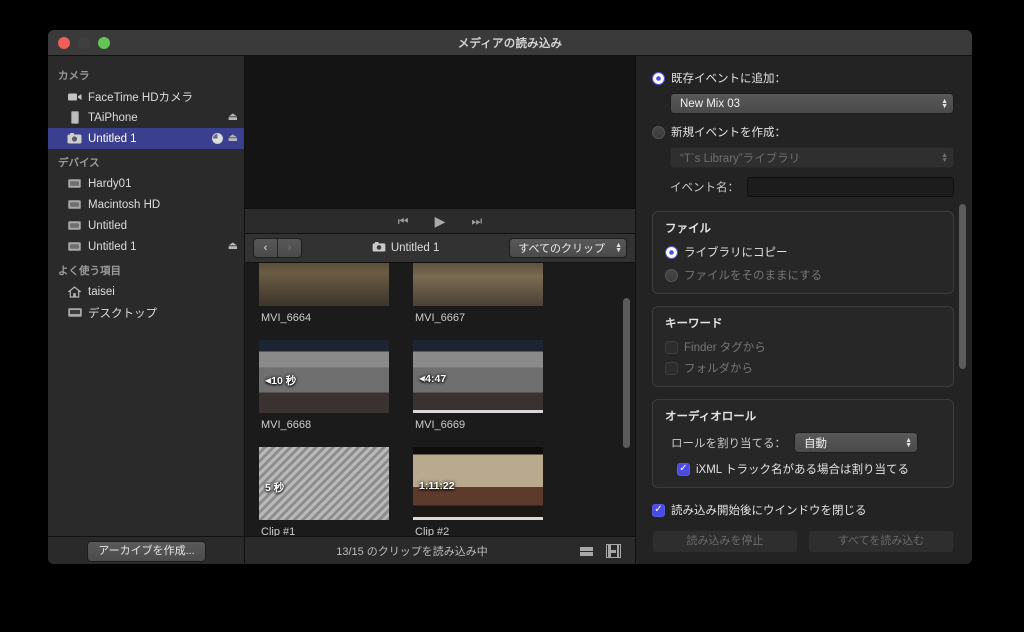 The height and width of the screenshot is (632, 1024). I want to click on camera-icon, so click(379, 248).